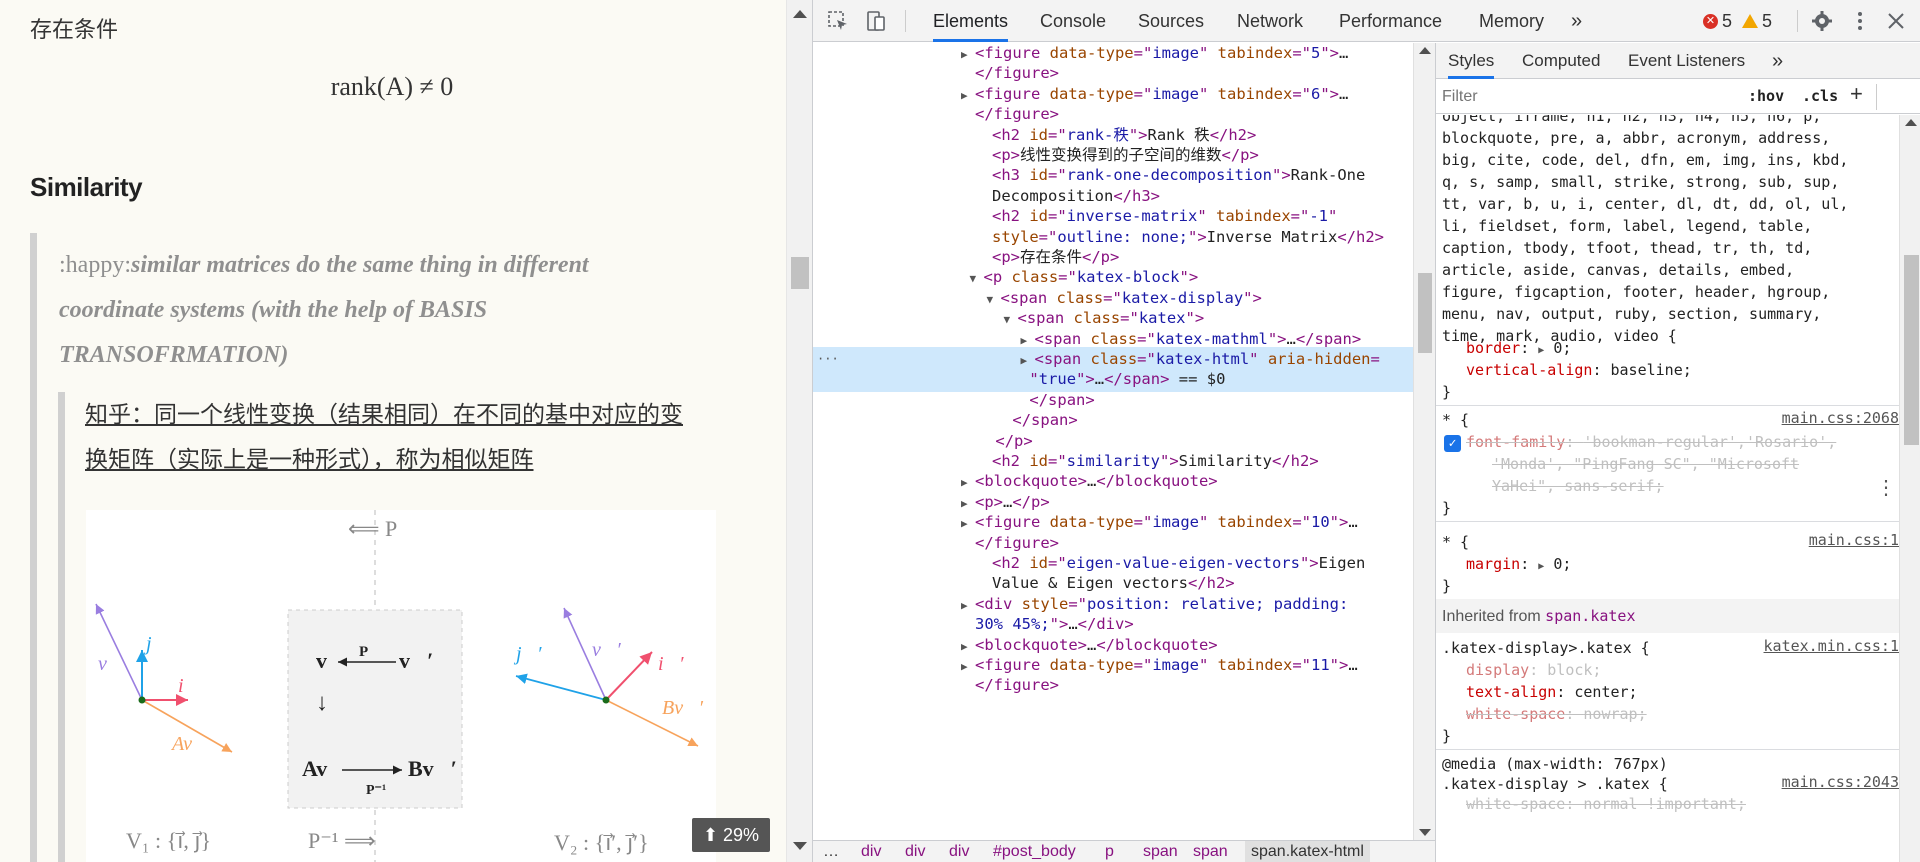 This screenshot has height=862, width=1920. What do you see at coordinates (799, 431) in the screenshot?
I see `page-scrollbar` at bounding box center [799, 431].